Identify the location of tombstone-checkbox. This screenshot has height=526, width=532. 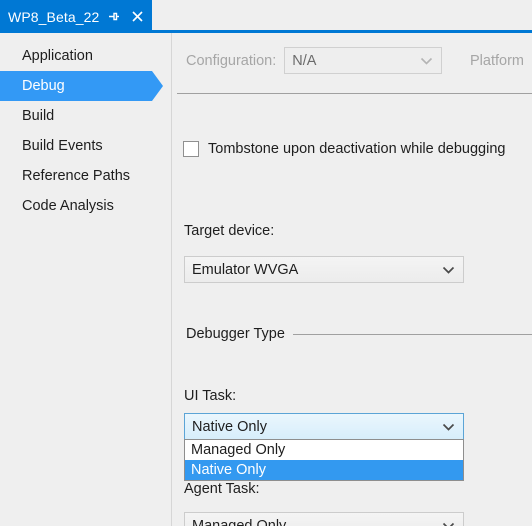
(191, 149).